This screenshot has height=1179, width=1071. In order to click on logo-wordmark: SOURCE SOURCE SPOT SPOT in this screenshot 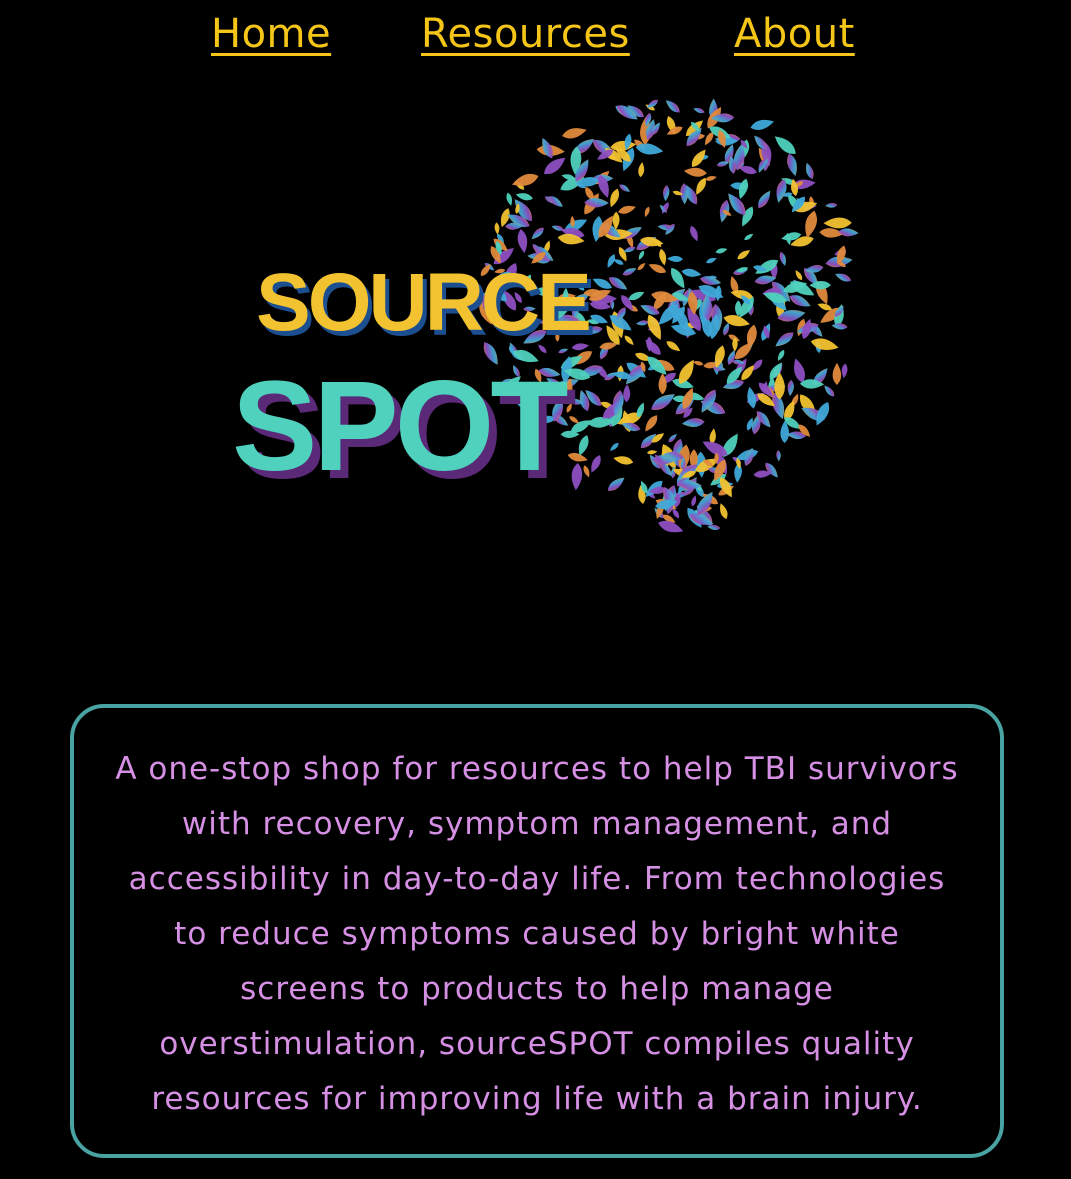, I will do `click(414, 381)`.